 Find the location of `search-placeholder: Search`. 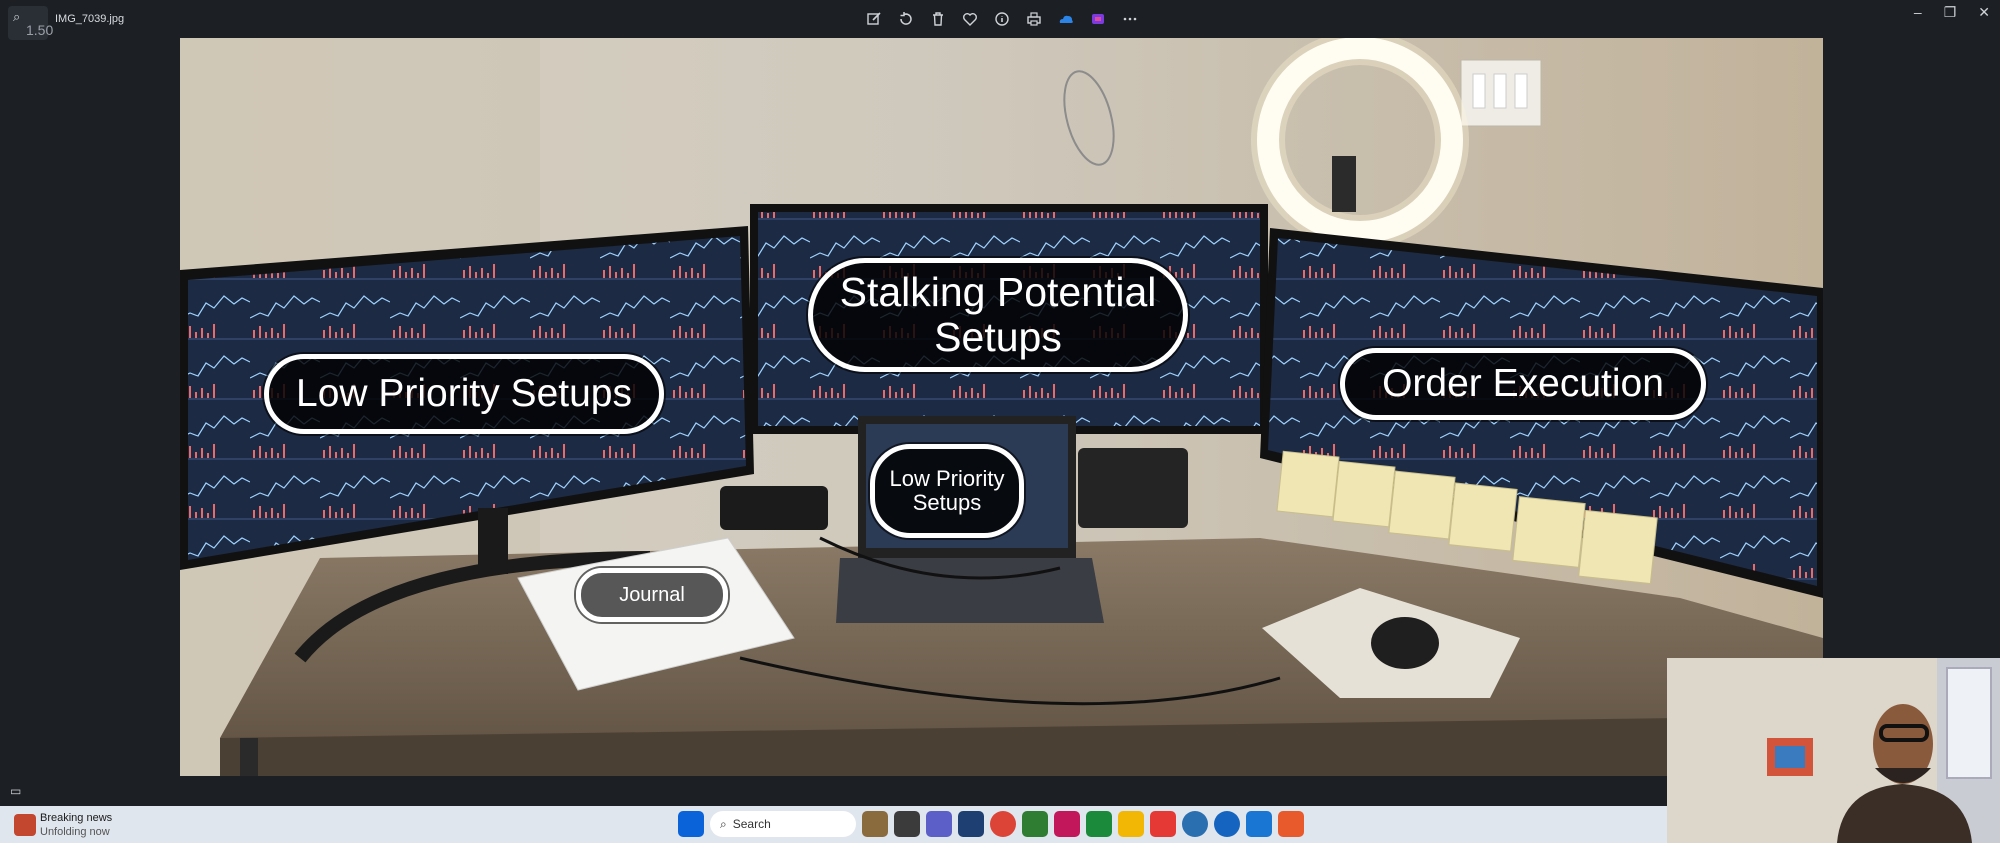

search-placeholder: Search is located at coordinates (751, 824).